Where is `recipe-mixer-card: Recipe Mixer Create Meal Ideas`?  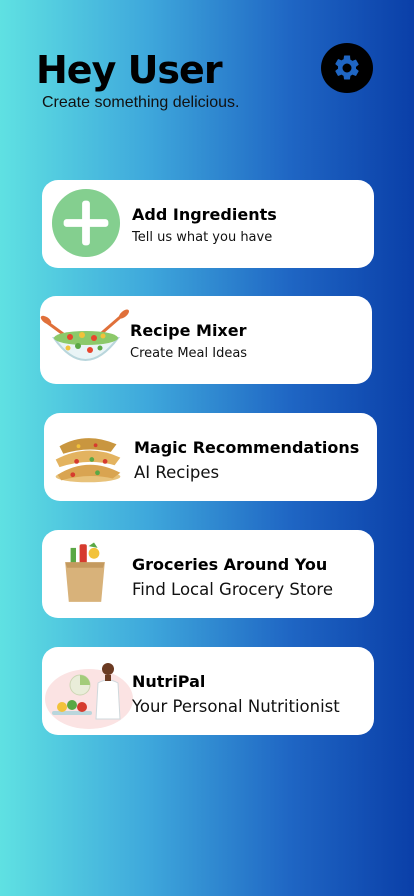
recipe-mixer-card: Recipe Mixer Create Meal Ideas is located at coordinates (206, 340).